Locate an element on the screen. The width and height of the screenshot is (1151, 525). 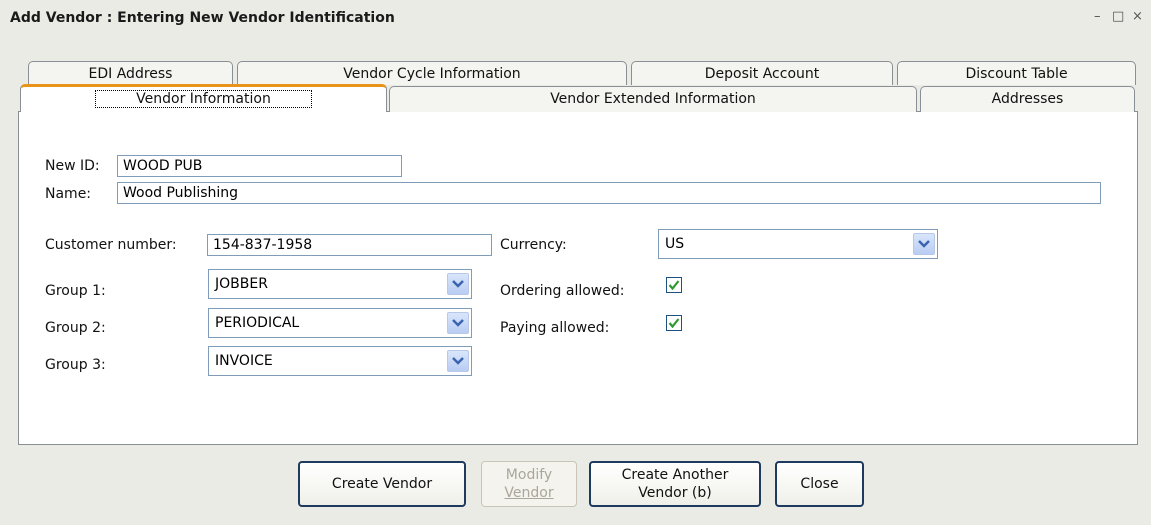
close-button: Close is located at coordinates (819, 484).